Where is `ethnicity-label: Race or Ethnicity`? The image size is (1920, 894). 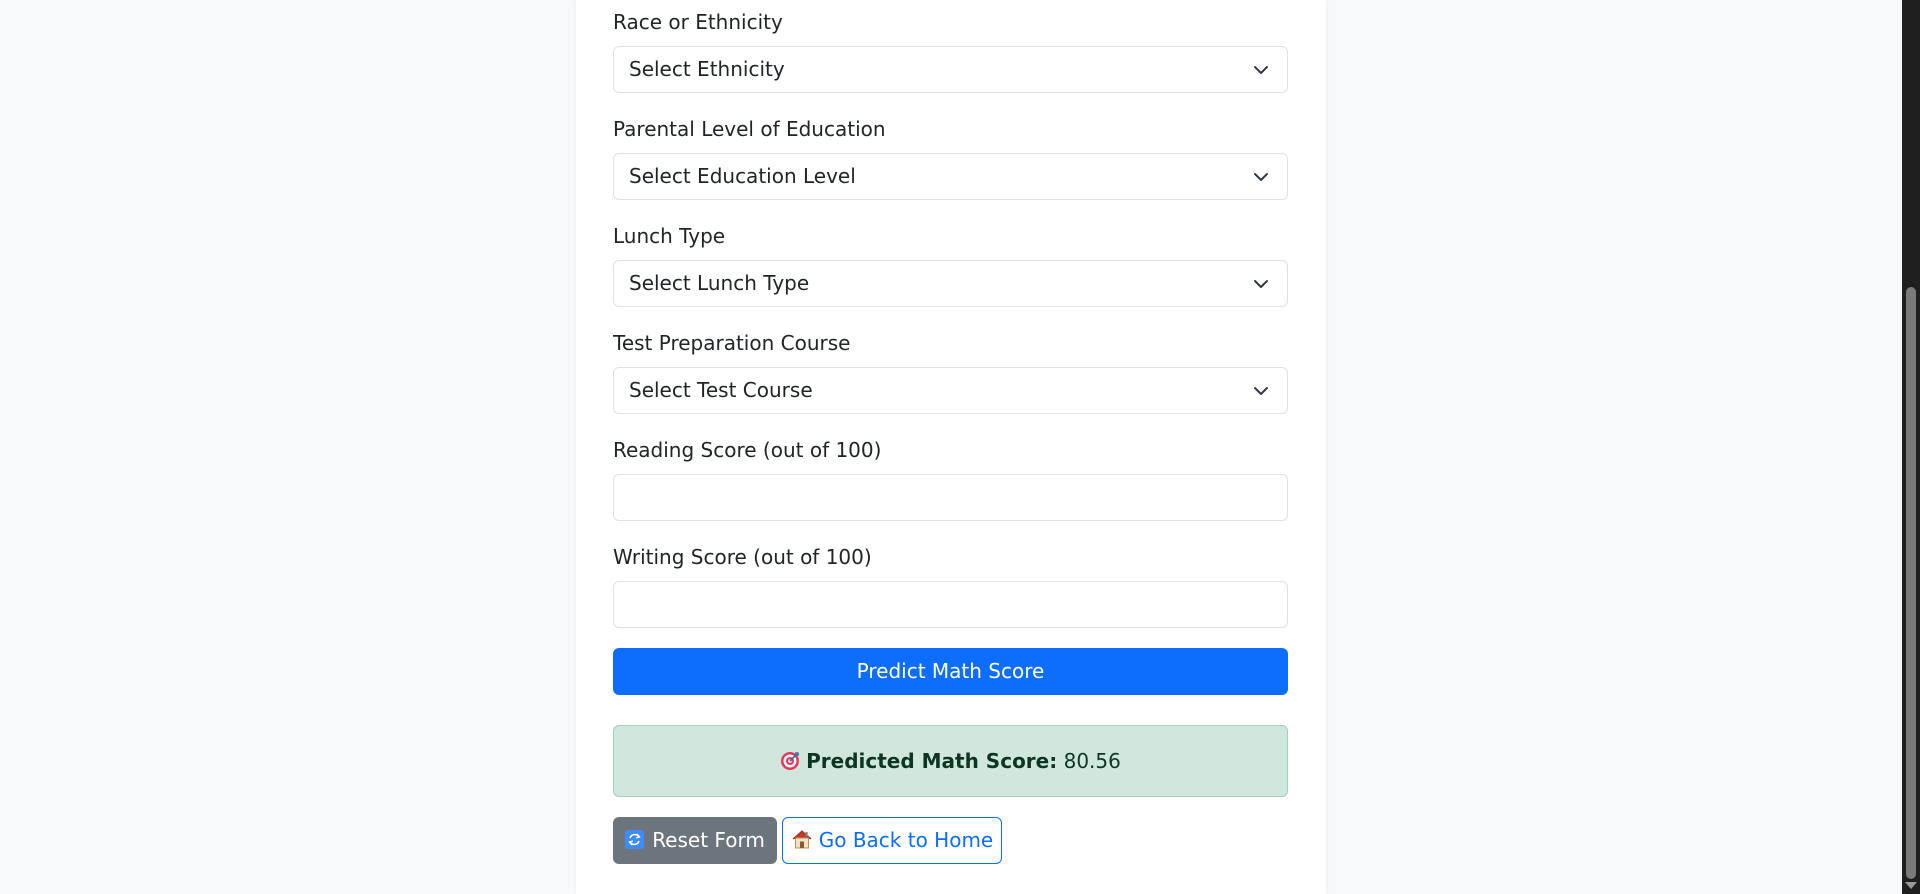
ethnicity-label: Race or Ethnicity is located at coordinates (698, 22).